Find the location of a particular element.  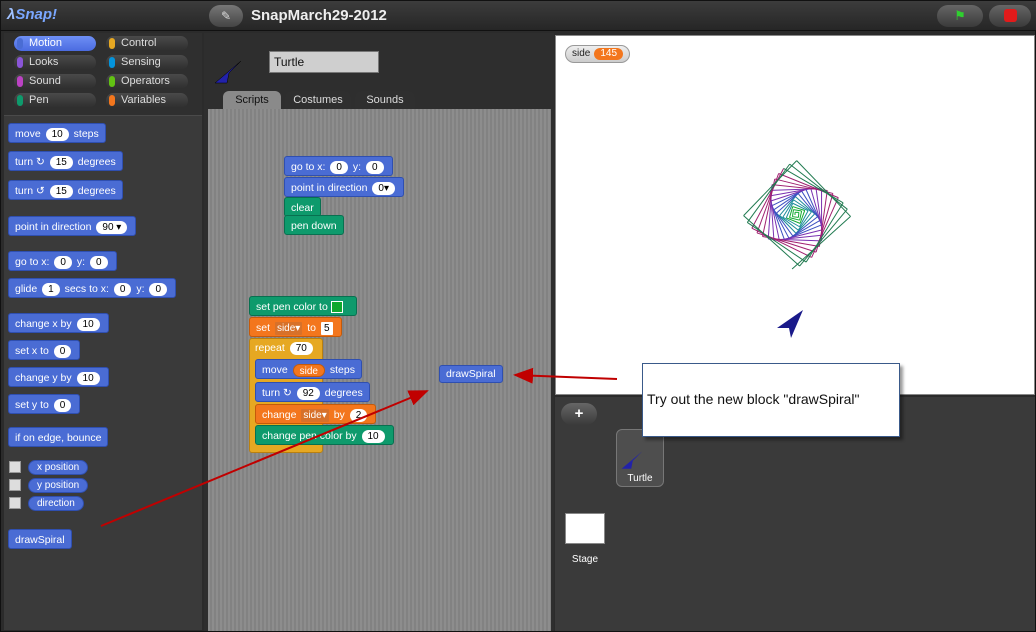

block-text: set is located at coordinates (263, 328).